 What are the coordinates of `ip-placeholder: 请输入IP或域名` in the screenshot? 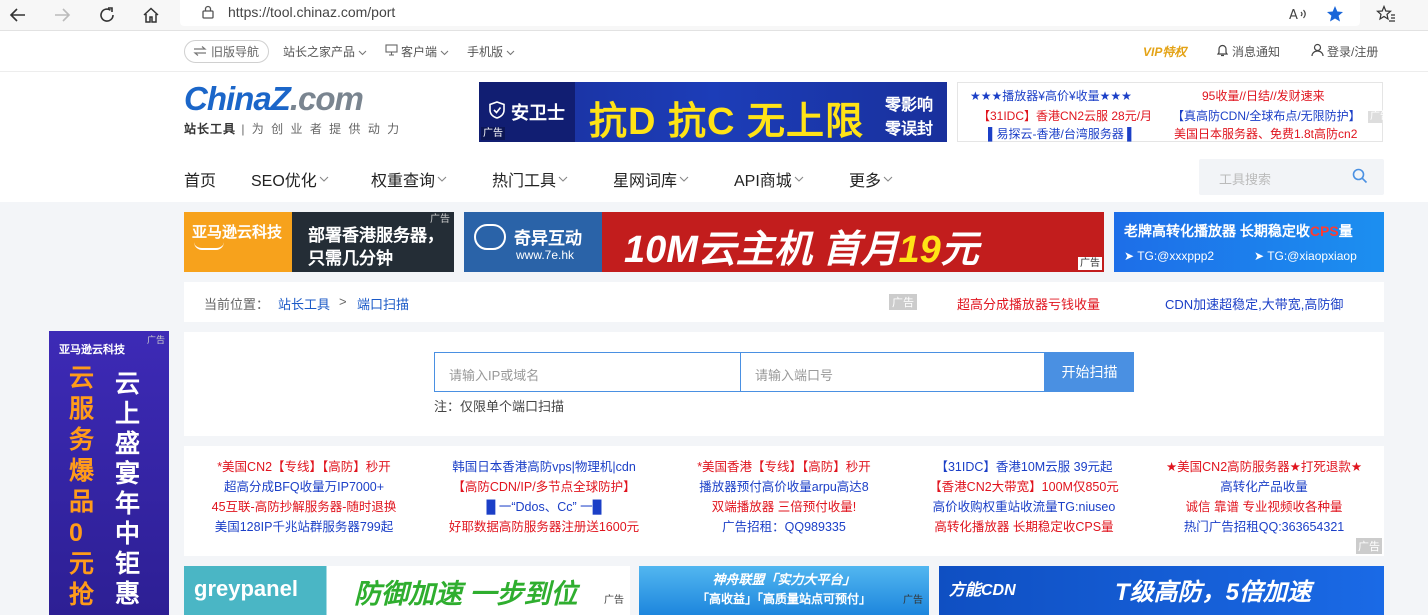 It's located at (494, 375).